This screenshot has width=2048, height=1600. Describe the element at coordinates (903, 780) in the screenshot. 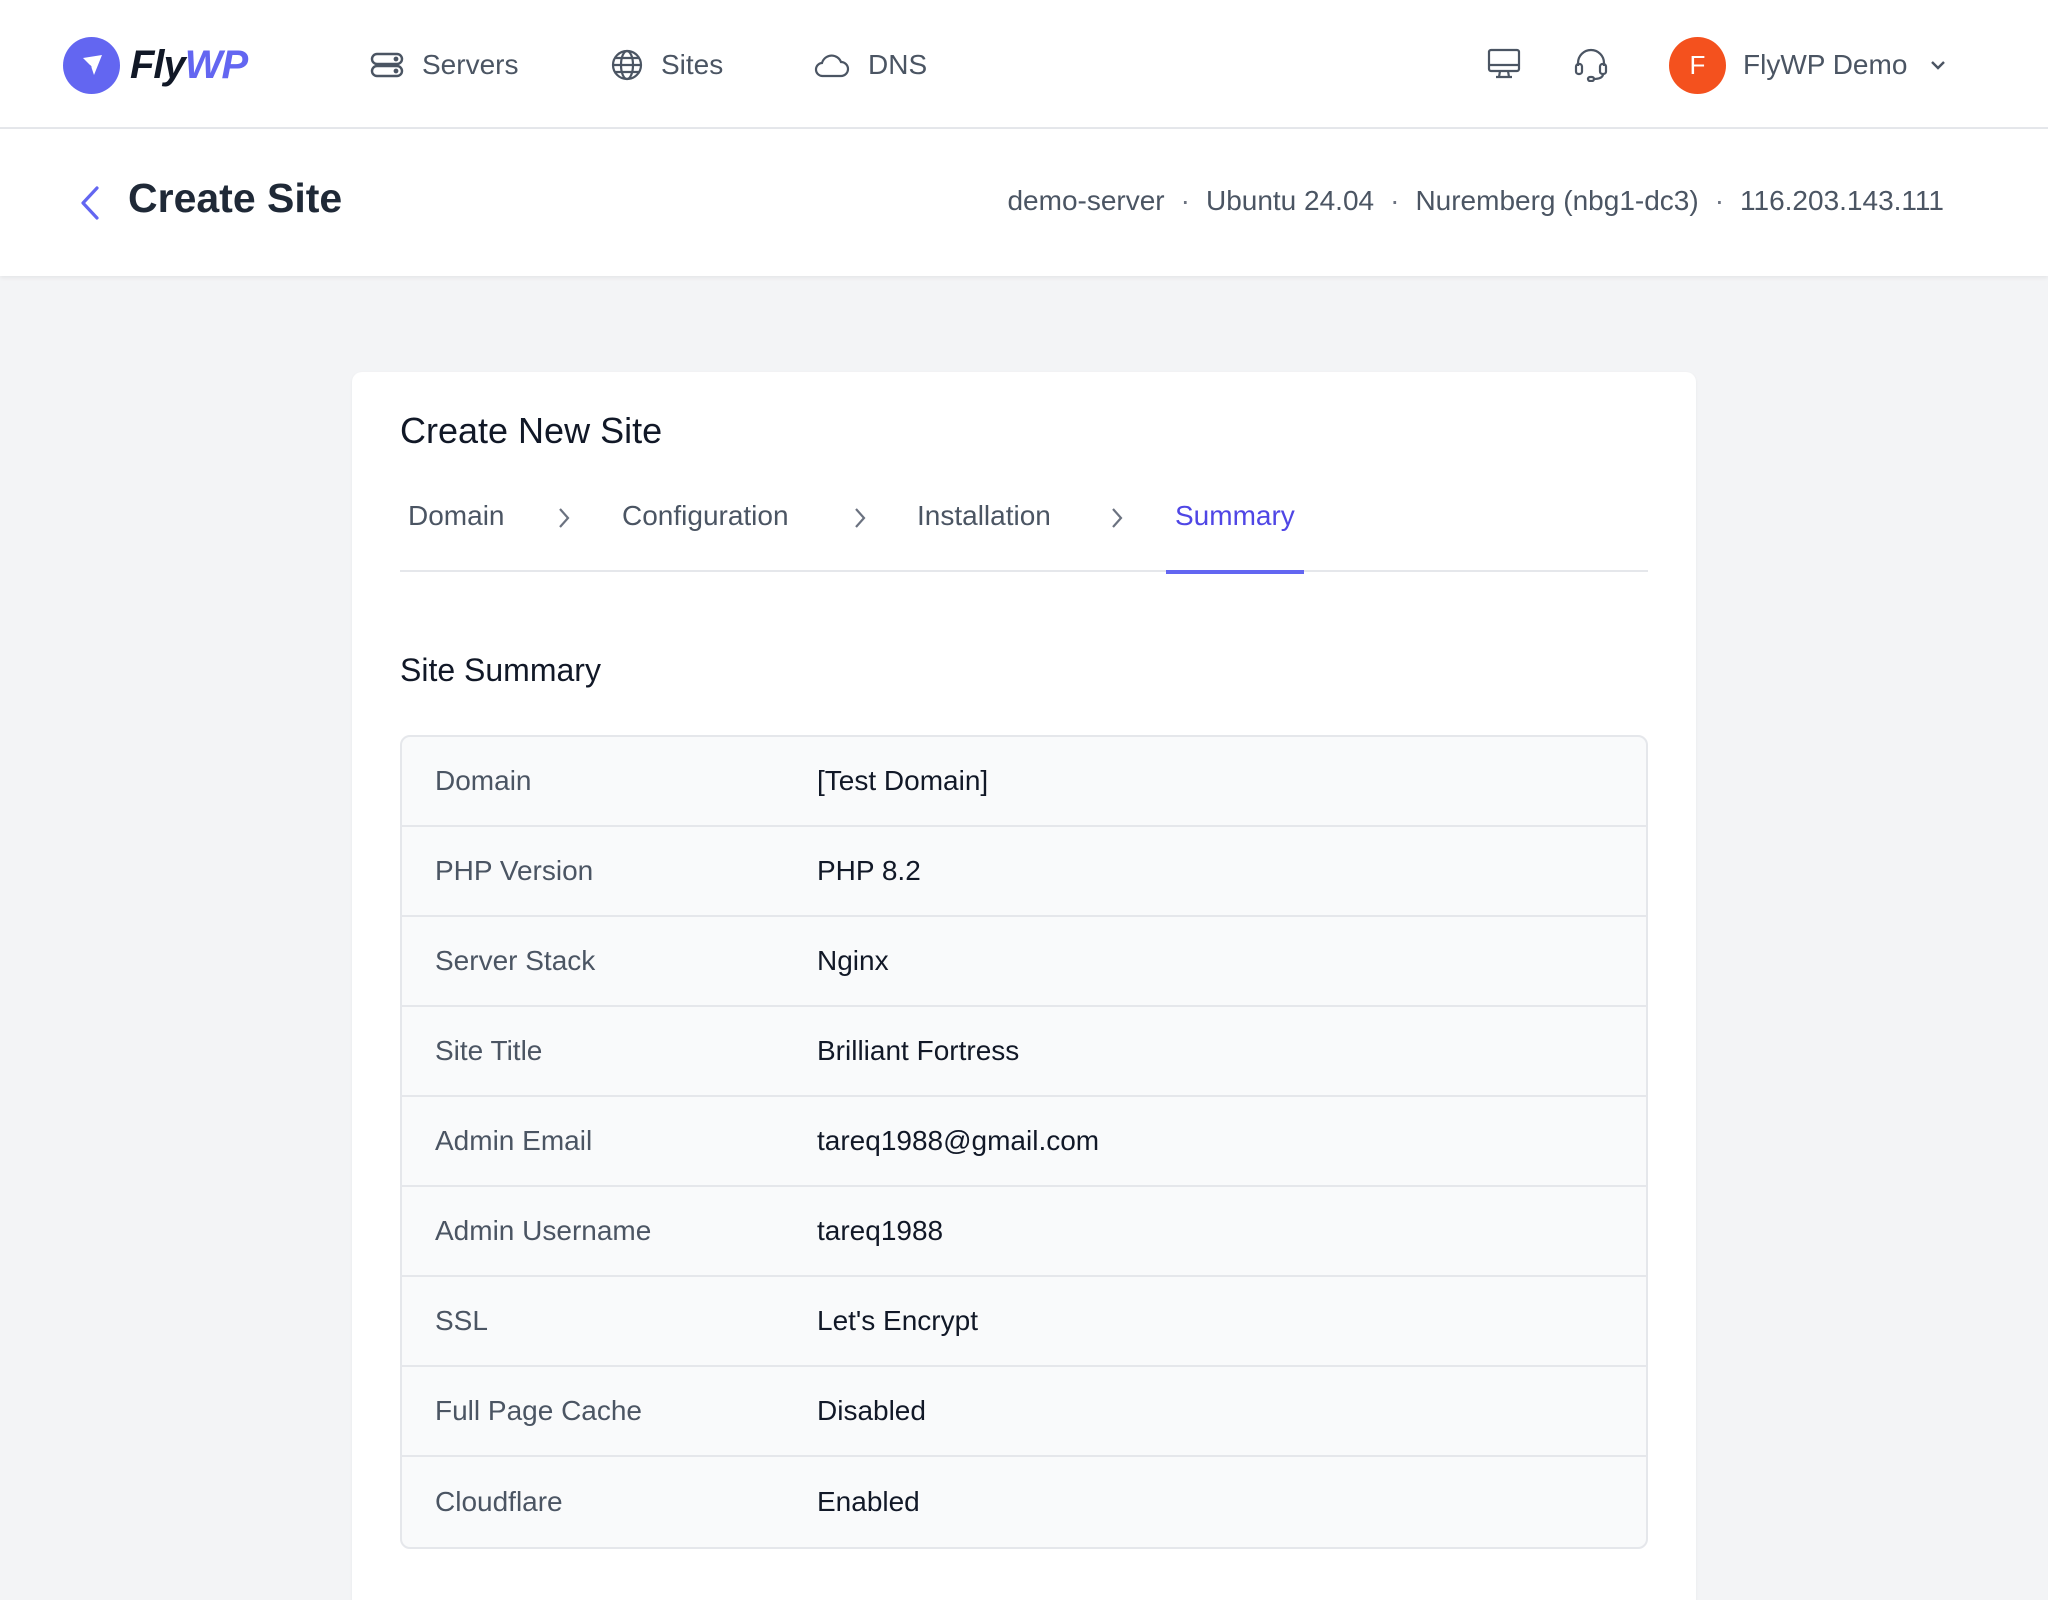

I see `row-value: [Test Domain]` at that location.